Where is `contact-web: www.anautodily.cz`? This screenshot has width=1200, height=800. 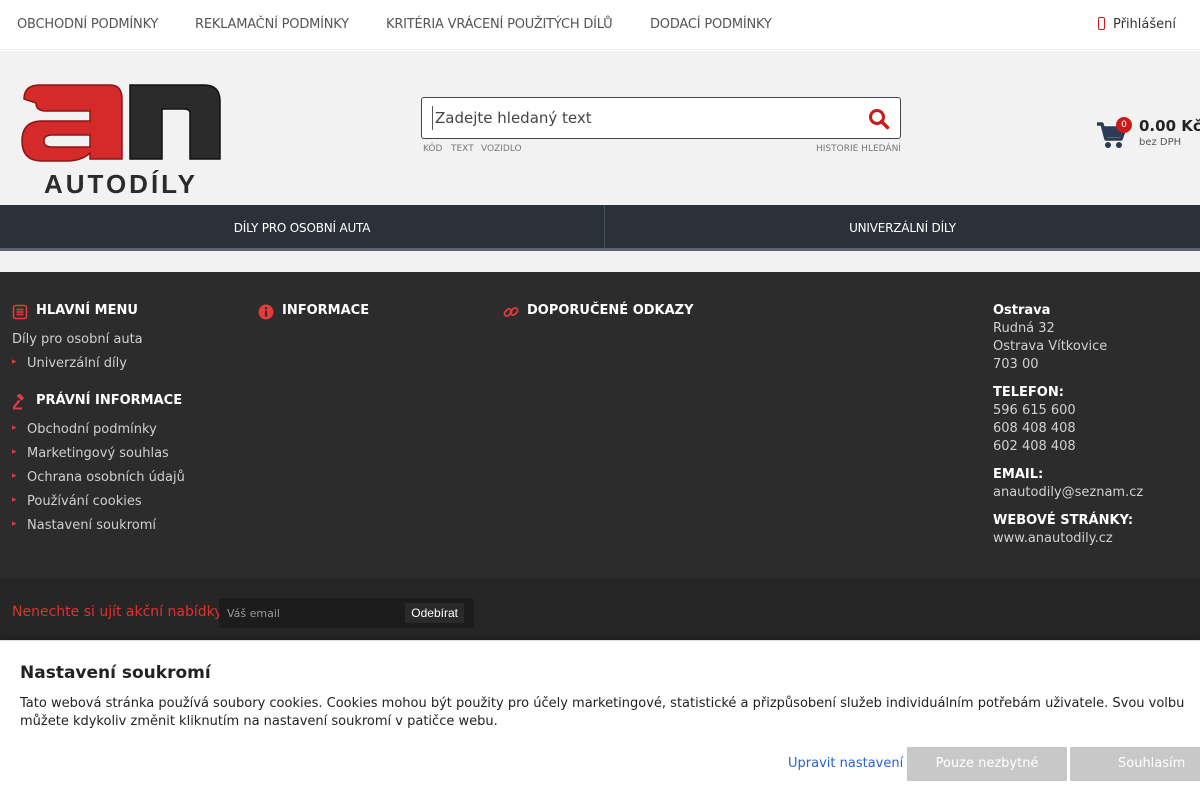 contact-web: www.anautodily.cz is located at coordinates (1053, 538).